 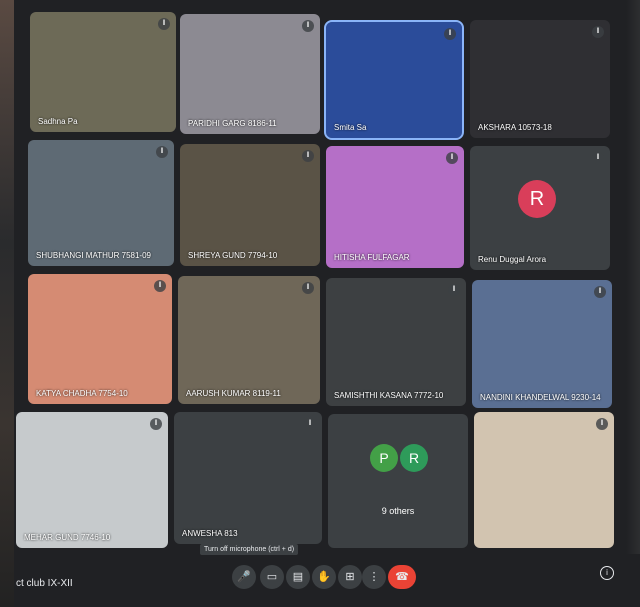 I want to click on participant-name: Sadhna Pa, so click(x=58, y=121).